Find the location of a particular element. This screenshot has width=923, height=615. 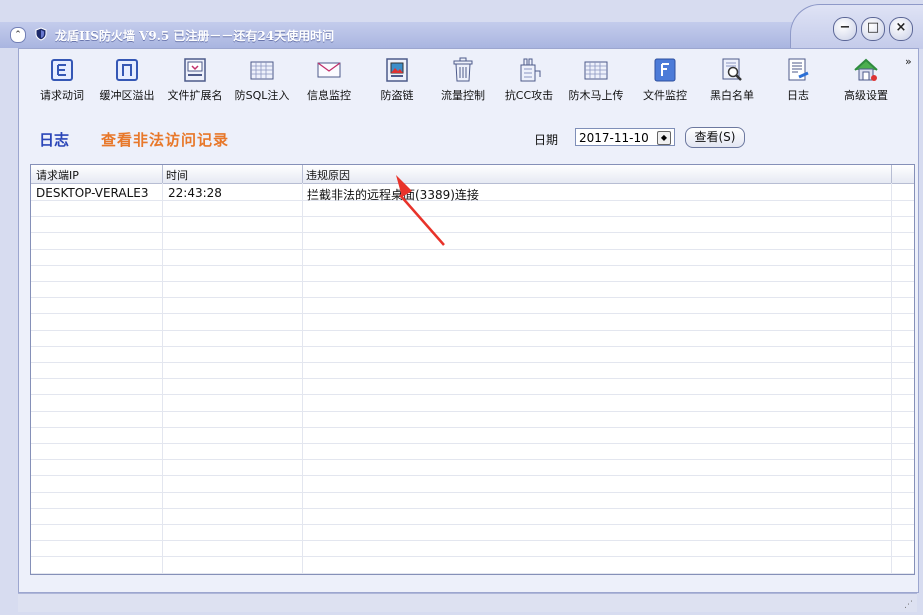

date-value: 2017-11-10 is located at coordinates (614, 138).